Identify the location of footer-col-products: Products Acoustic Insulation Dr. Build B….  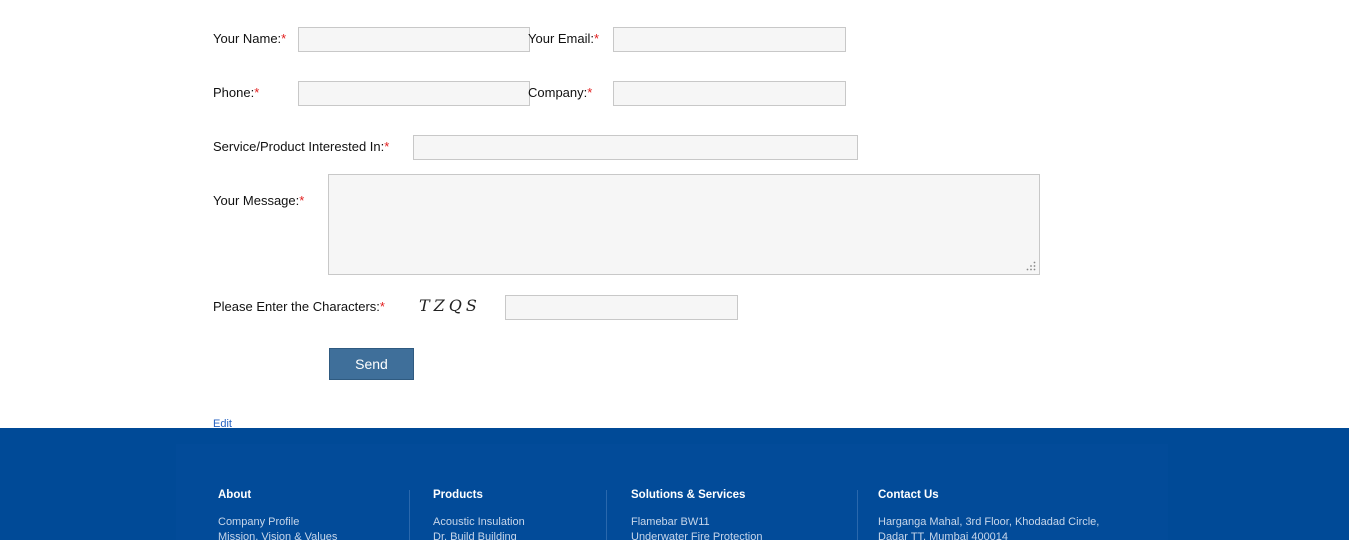
(479, 514).